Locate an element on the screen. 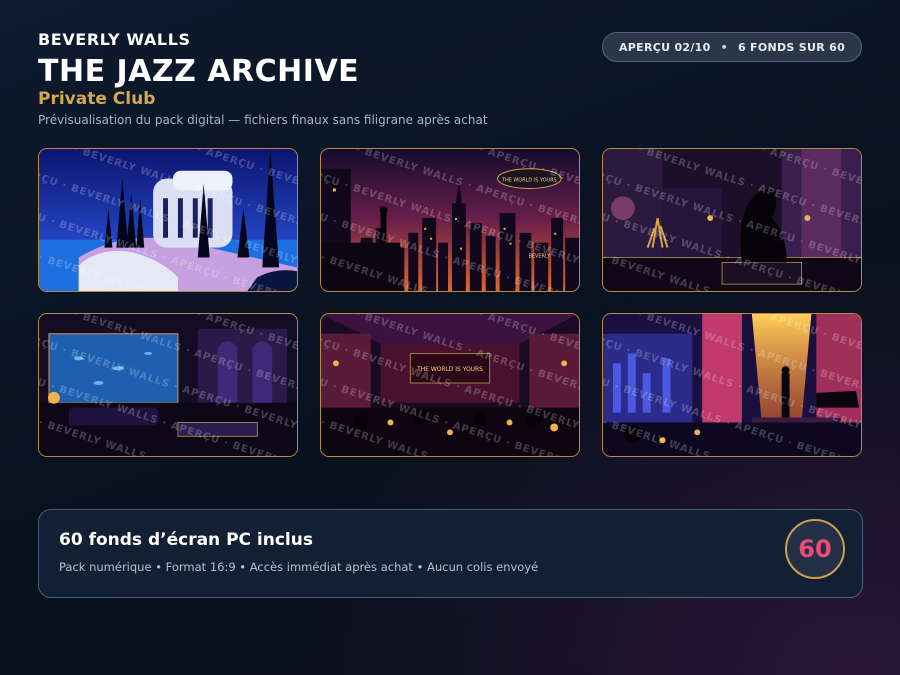 The height and width of the screenshot is (675, 900). skyline-illustration: THE WORLD IS YOURS BEVERLY is located at coordinates (450, 220).